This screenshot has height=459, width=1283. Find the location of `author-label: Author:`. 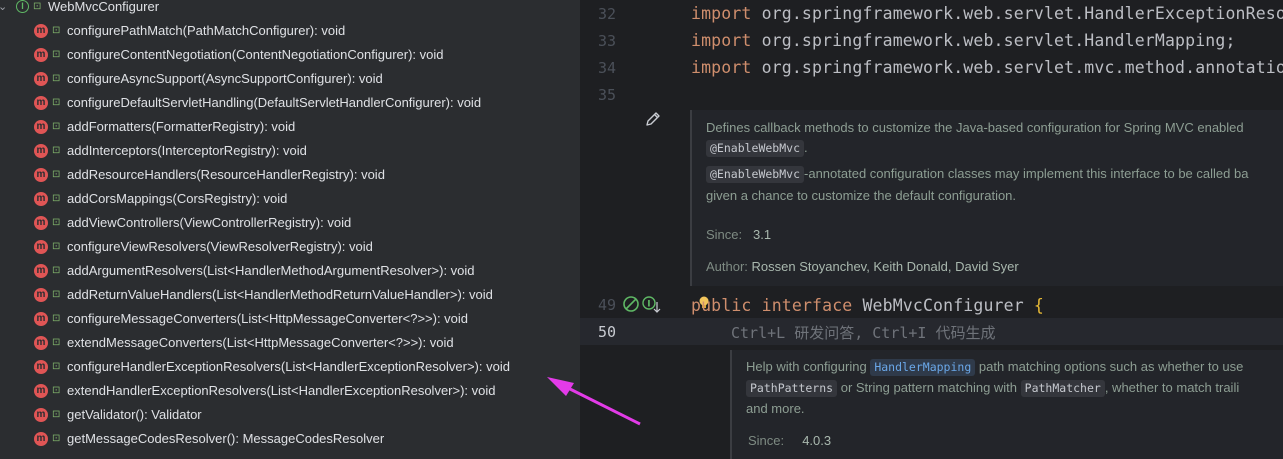

author-label: Author: is located at coordinates (727, 266).